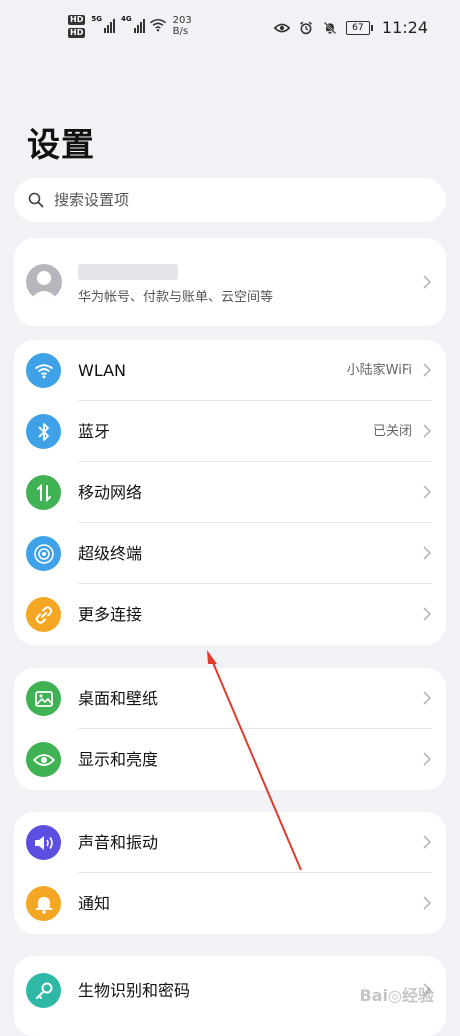 The height and width of the screenshot is (1036, 460). What do you see at coordinates (43, 370) in the screenshot?
I see `wifi-icon` at bounding box center [43, 370].